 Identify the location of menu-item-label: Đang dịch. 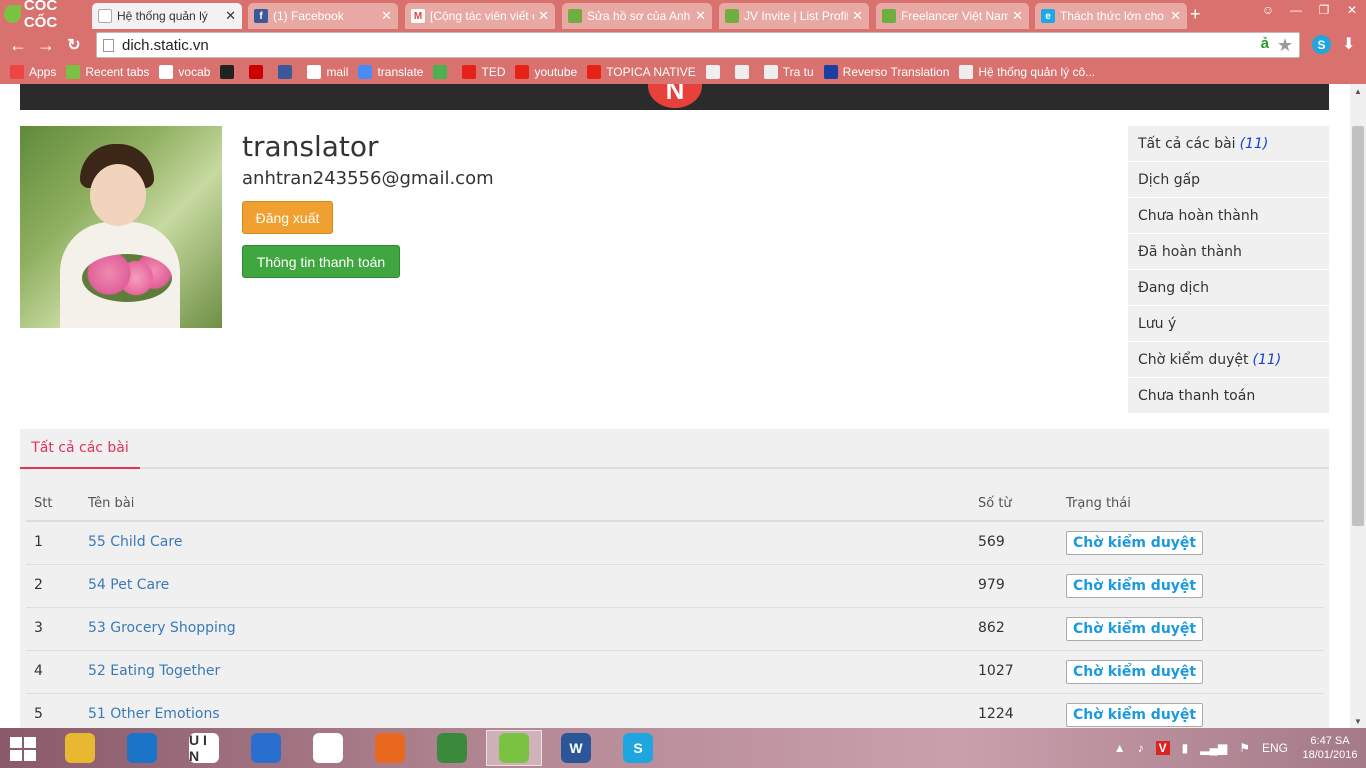
(1173, 287).